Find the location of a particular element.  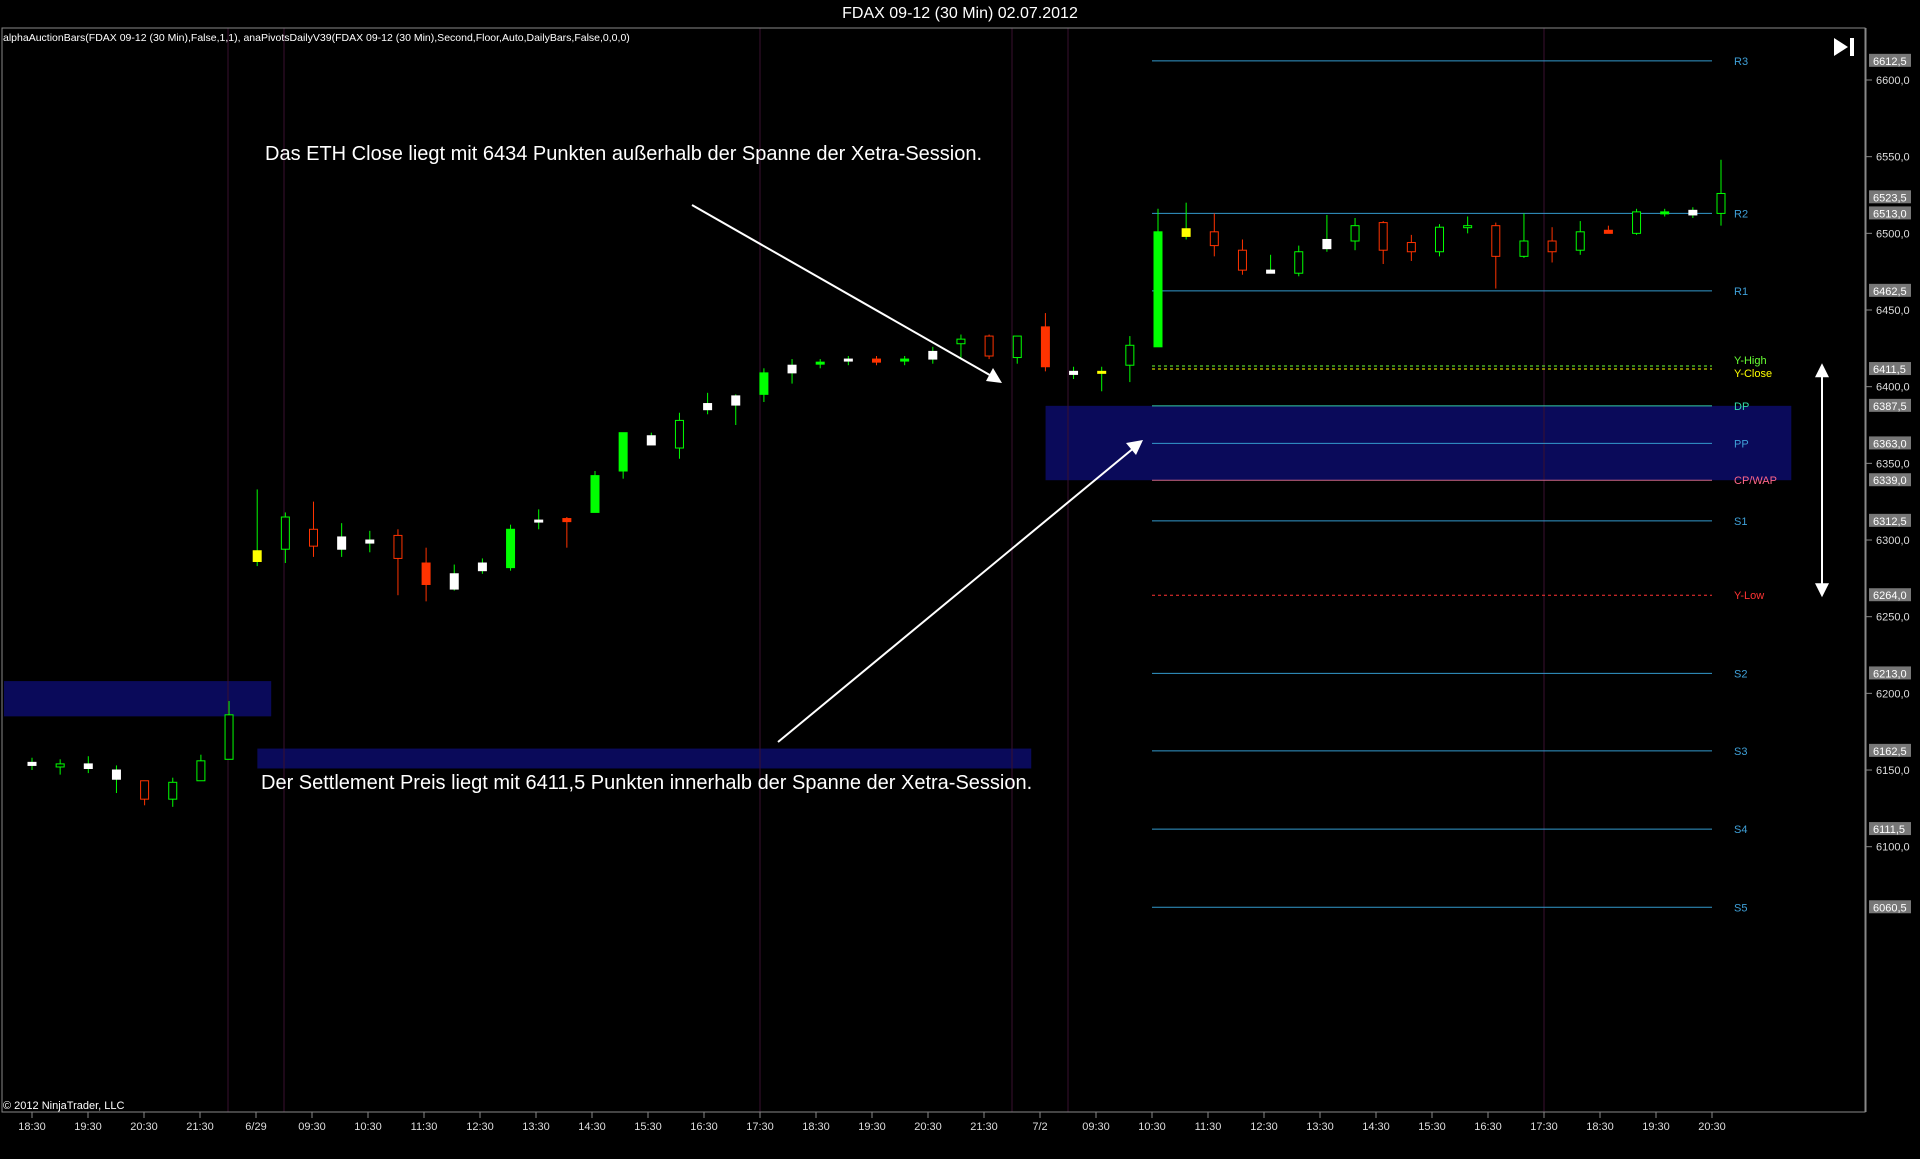

y-tick-label: 6600,0 is located at coordinates (1893, 81).